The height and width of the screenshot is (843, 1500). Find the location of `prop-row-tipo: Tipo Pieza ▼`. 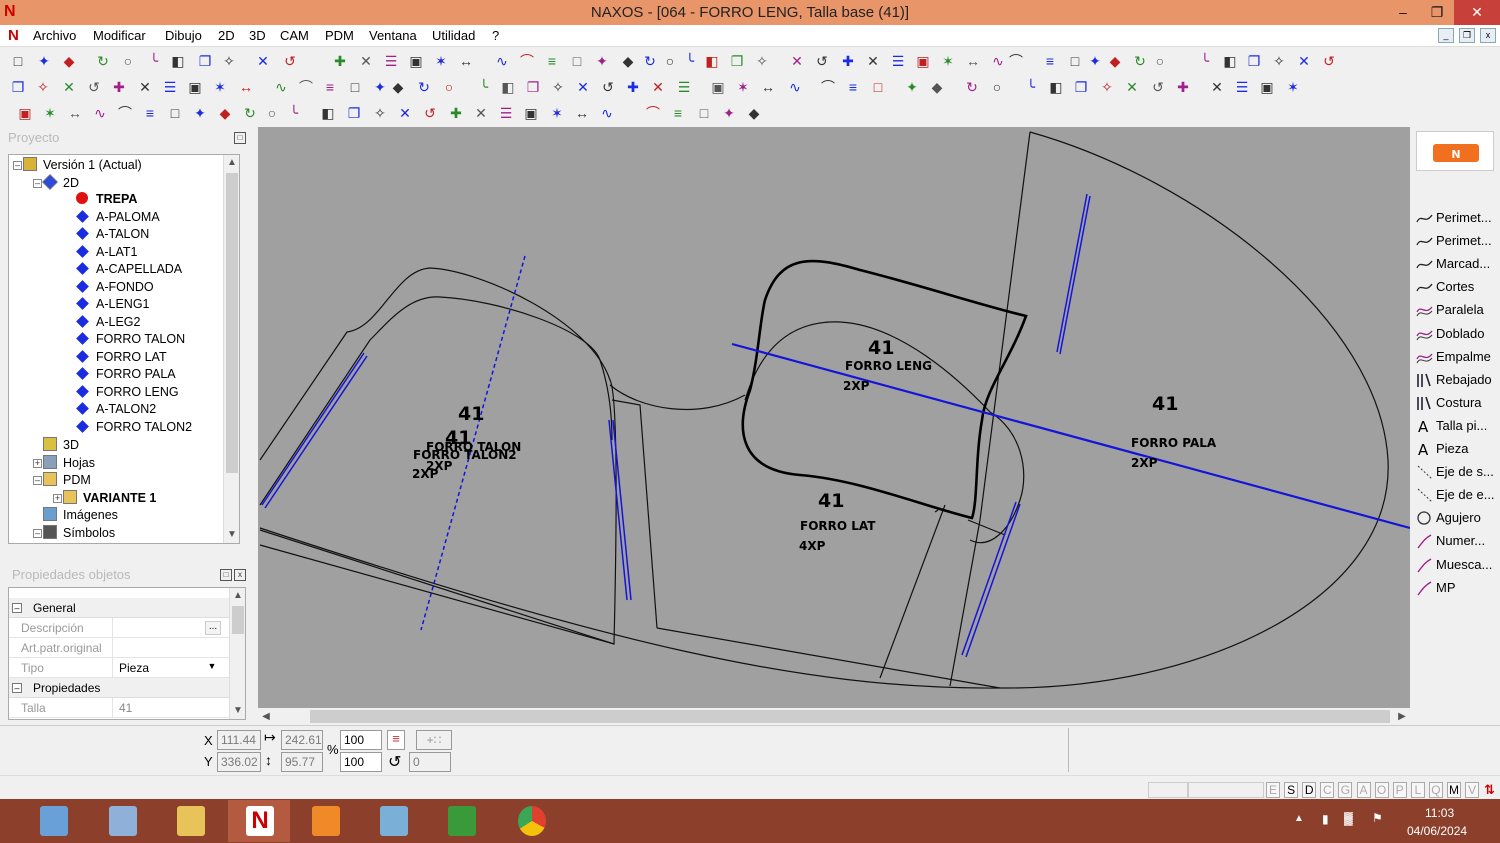

prop-row-tipo: Tipo Pieza ▼ is located at coordinates (119, 668).